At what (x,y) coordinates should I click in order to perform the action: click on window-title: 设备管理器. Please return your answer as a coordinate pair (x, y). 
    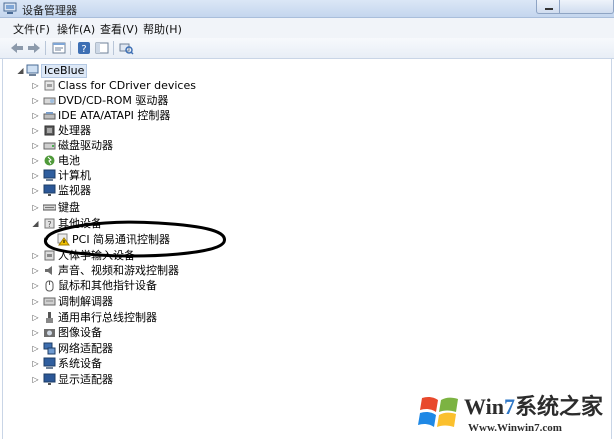
    Looking at the image, I should click on (49, 10).